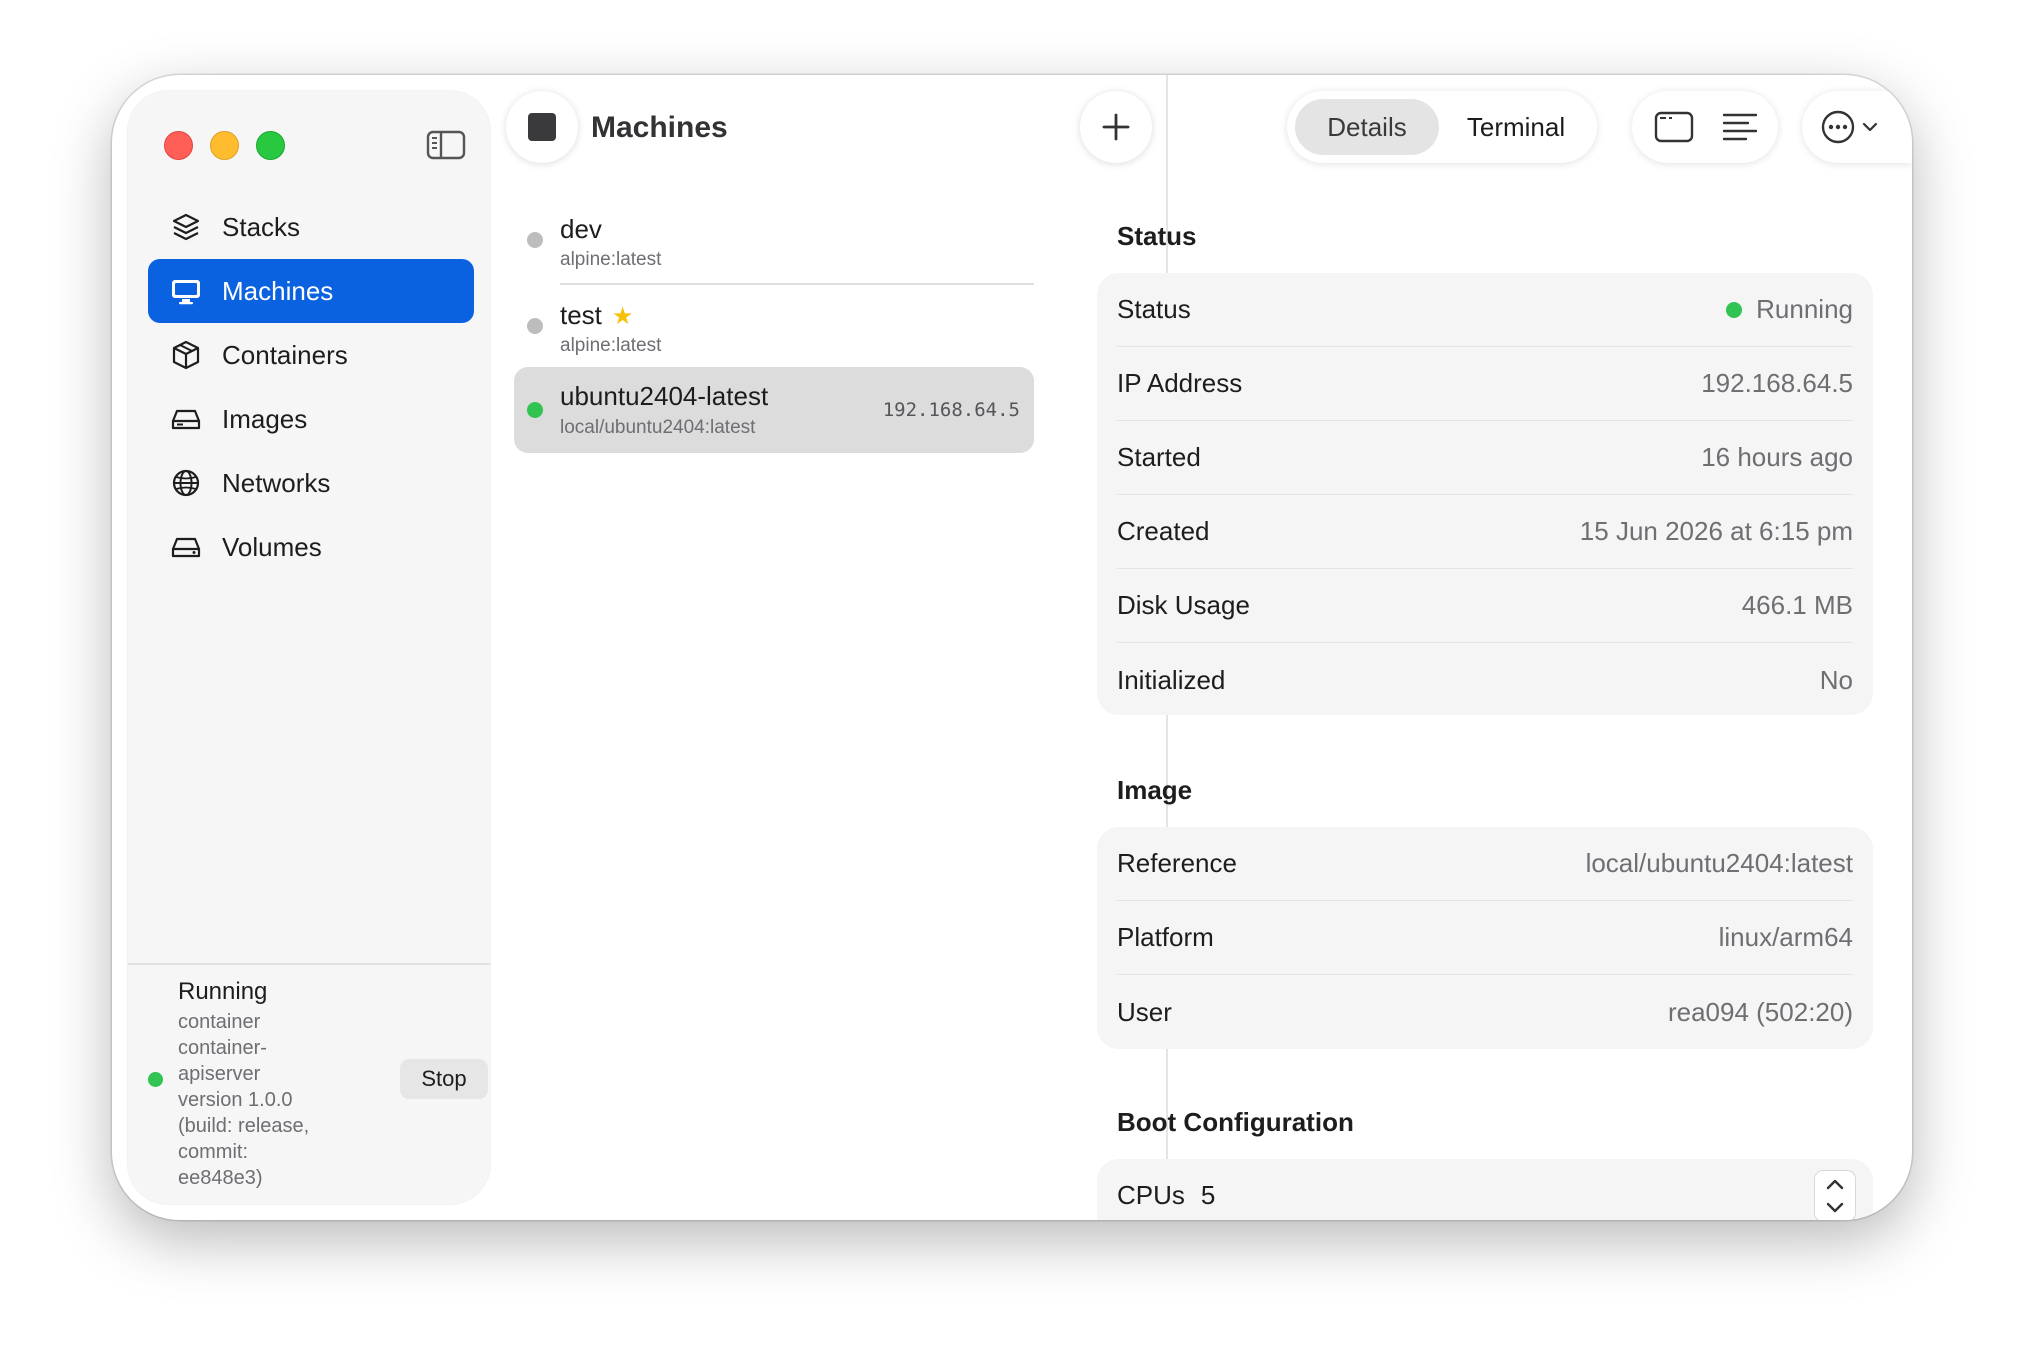  Describe the element at coordinates (1155, 790) in the screenshot. I see `image-section-title: Image` at that location.